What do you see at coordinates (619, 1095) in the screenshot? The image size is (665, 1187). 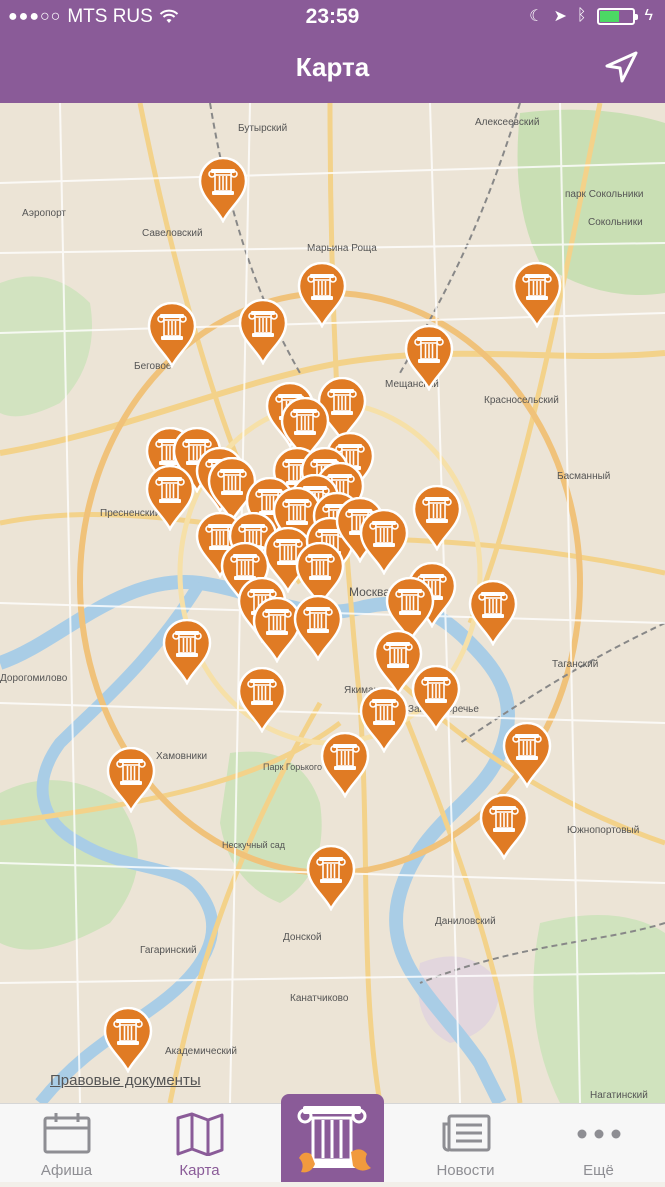 I see `map-label: Нагатинский` at bounding box center [619, 1095].